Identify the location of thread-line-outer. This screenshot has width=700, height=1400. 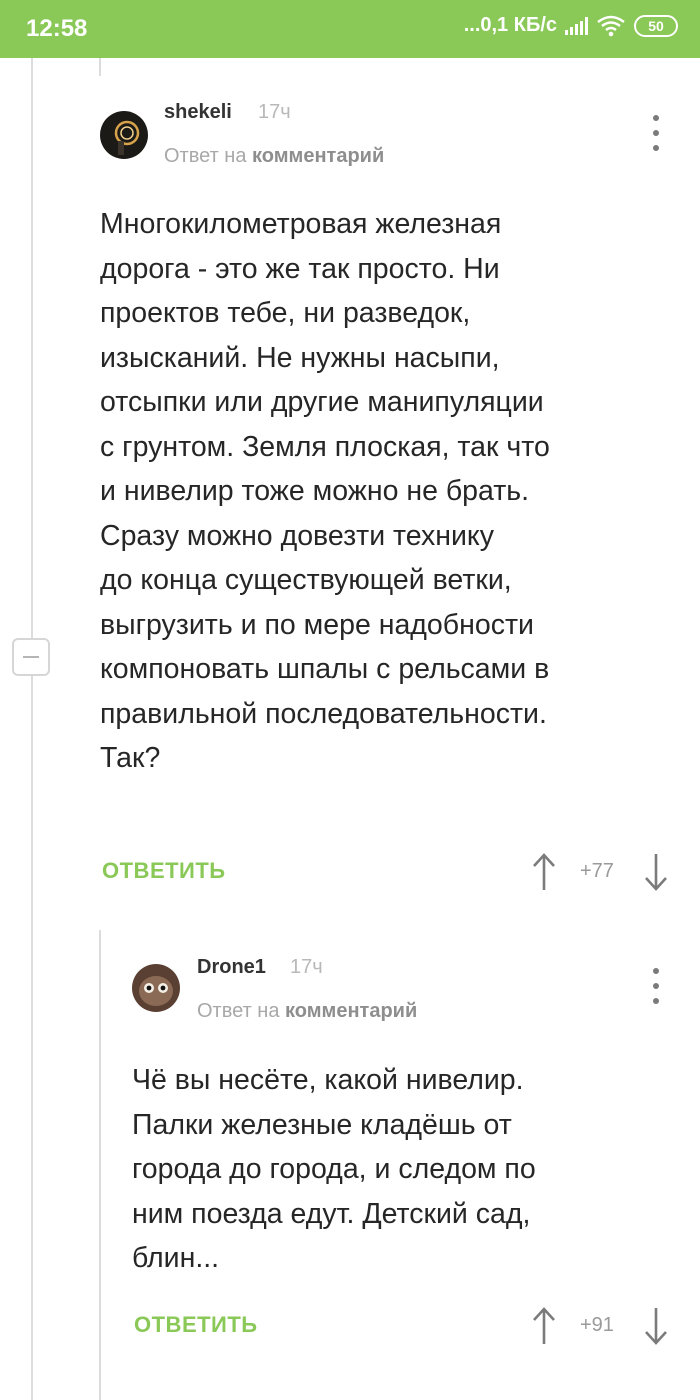
(32, 729).